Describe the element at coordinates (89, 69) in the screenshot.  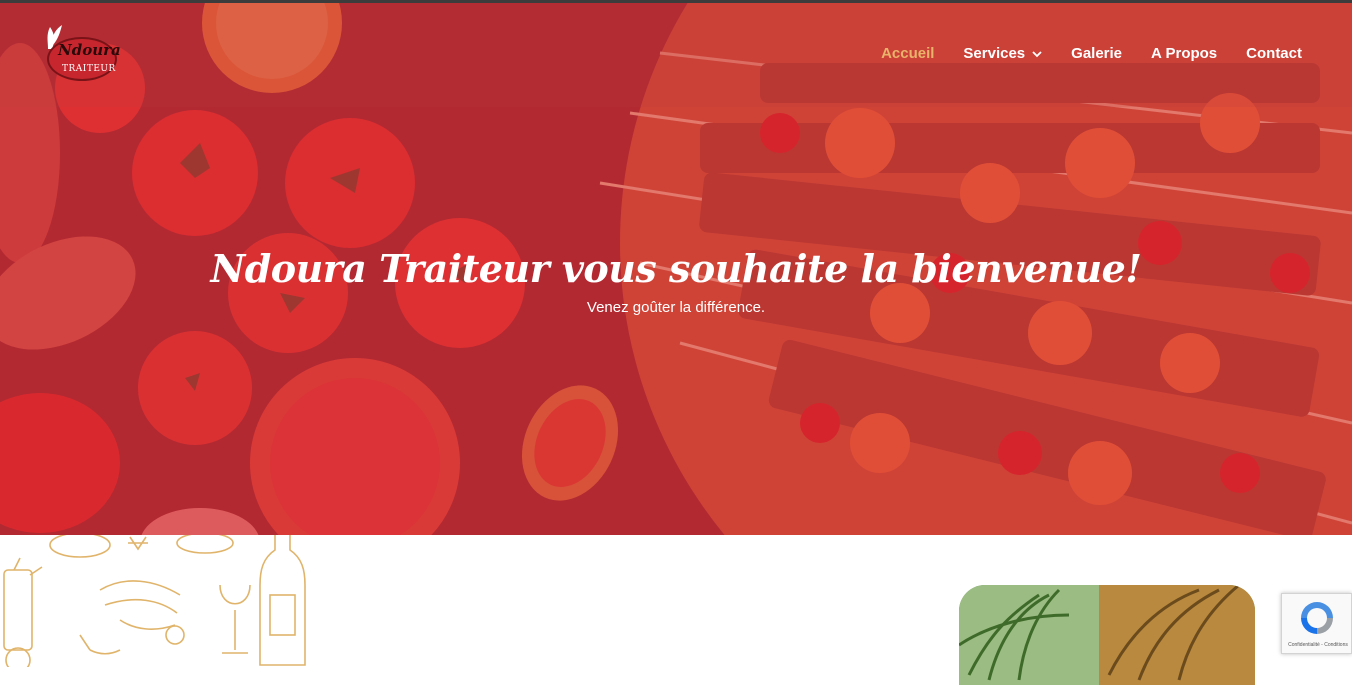
I see `logo-subtitle: TRAITEUR` at that location.